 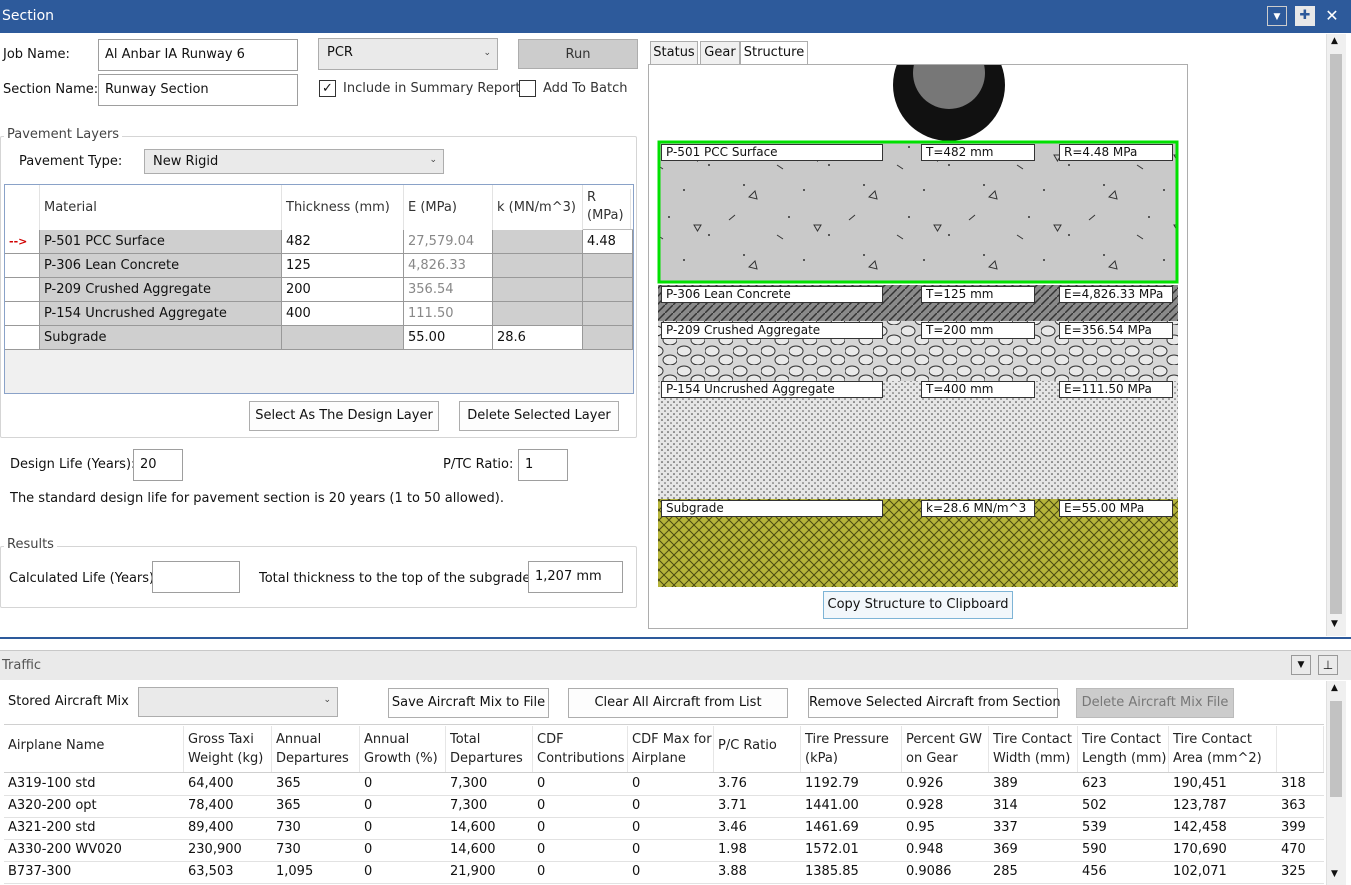 I want to click on method-select: PCR ⌄, so click(x=408, y=54).